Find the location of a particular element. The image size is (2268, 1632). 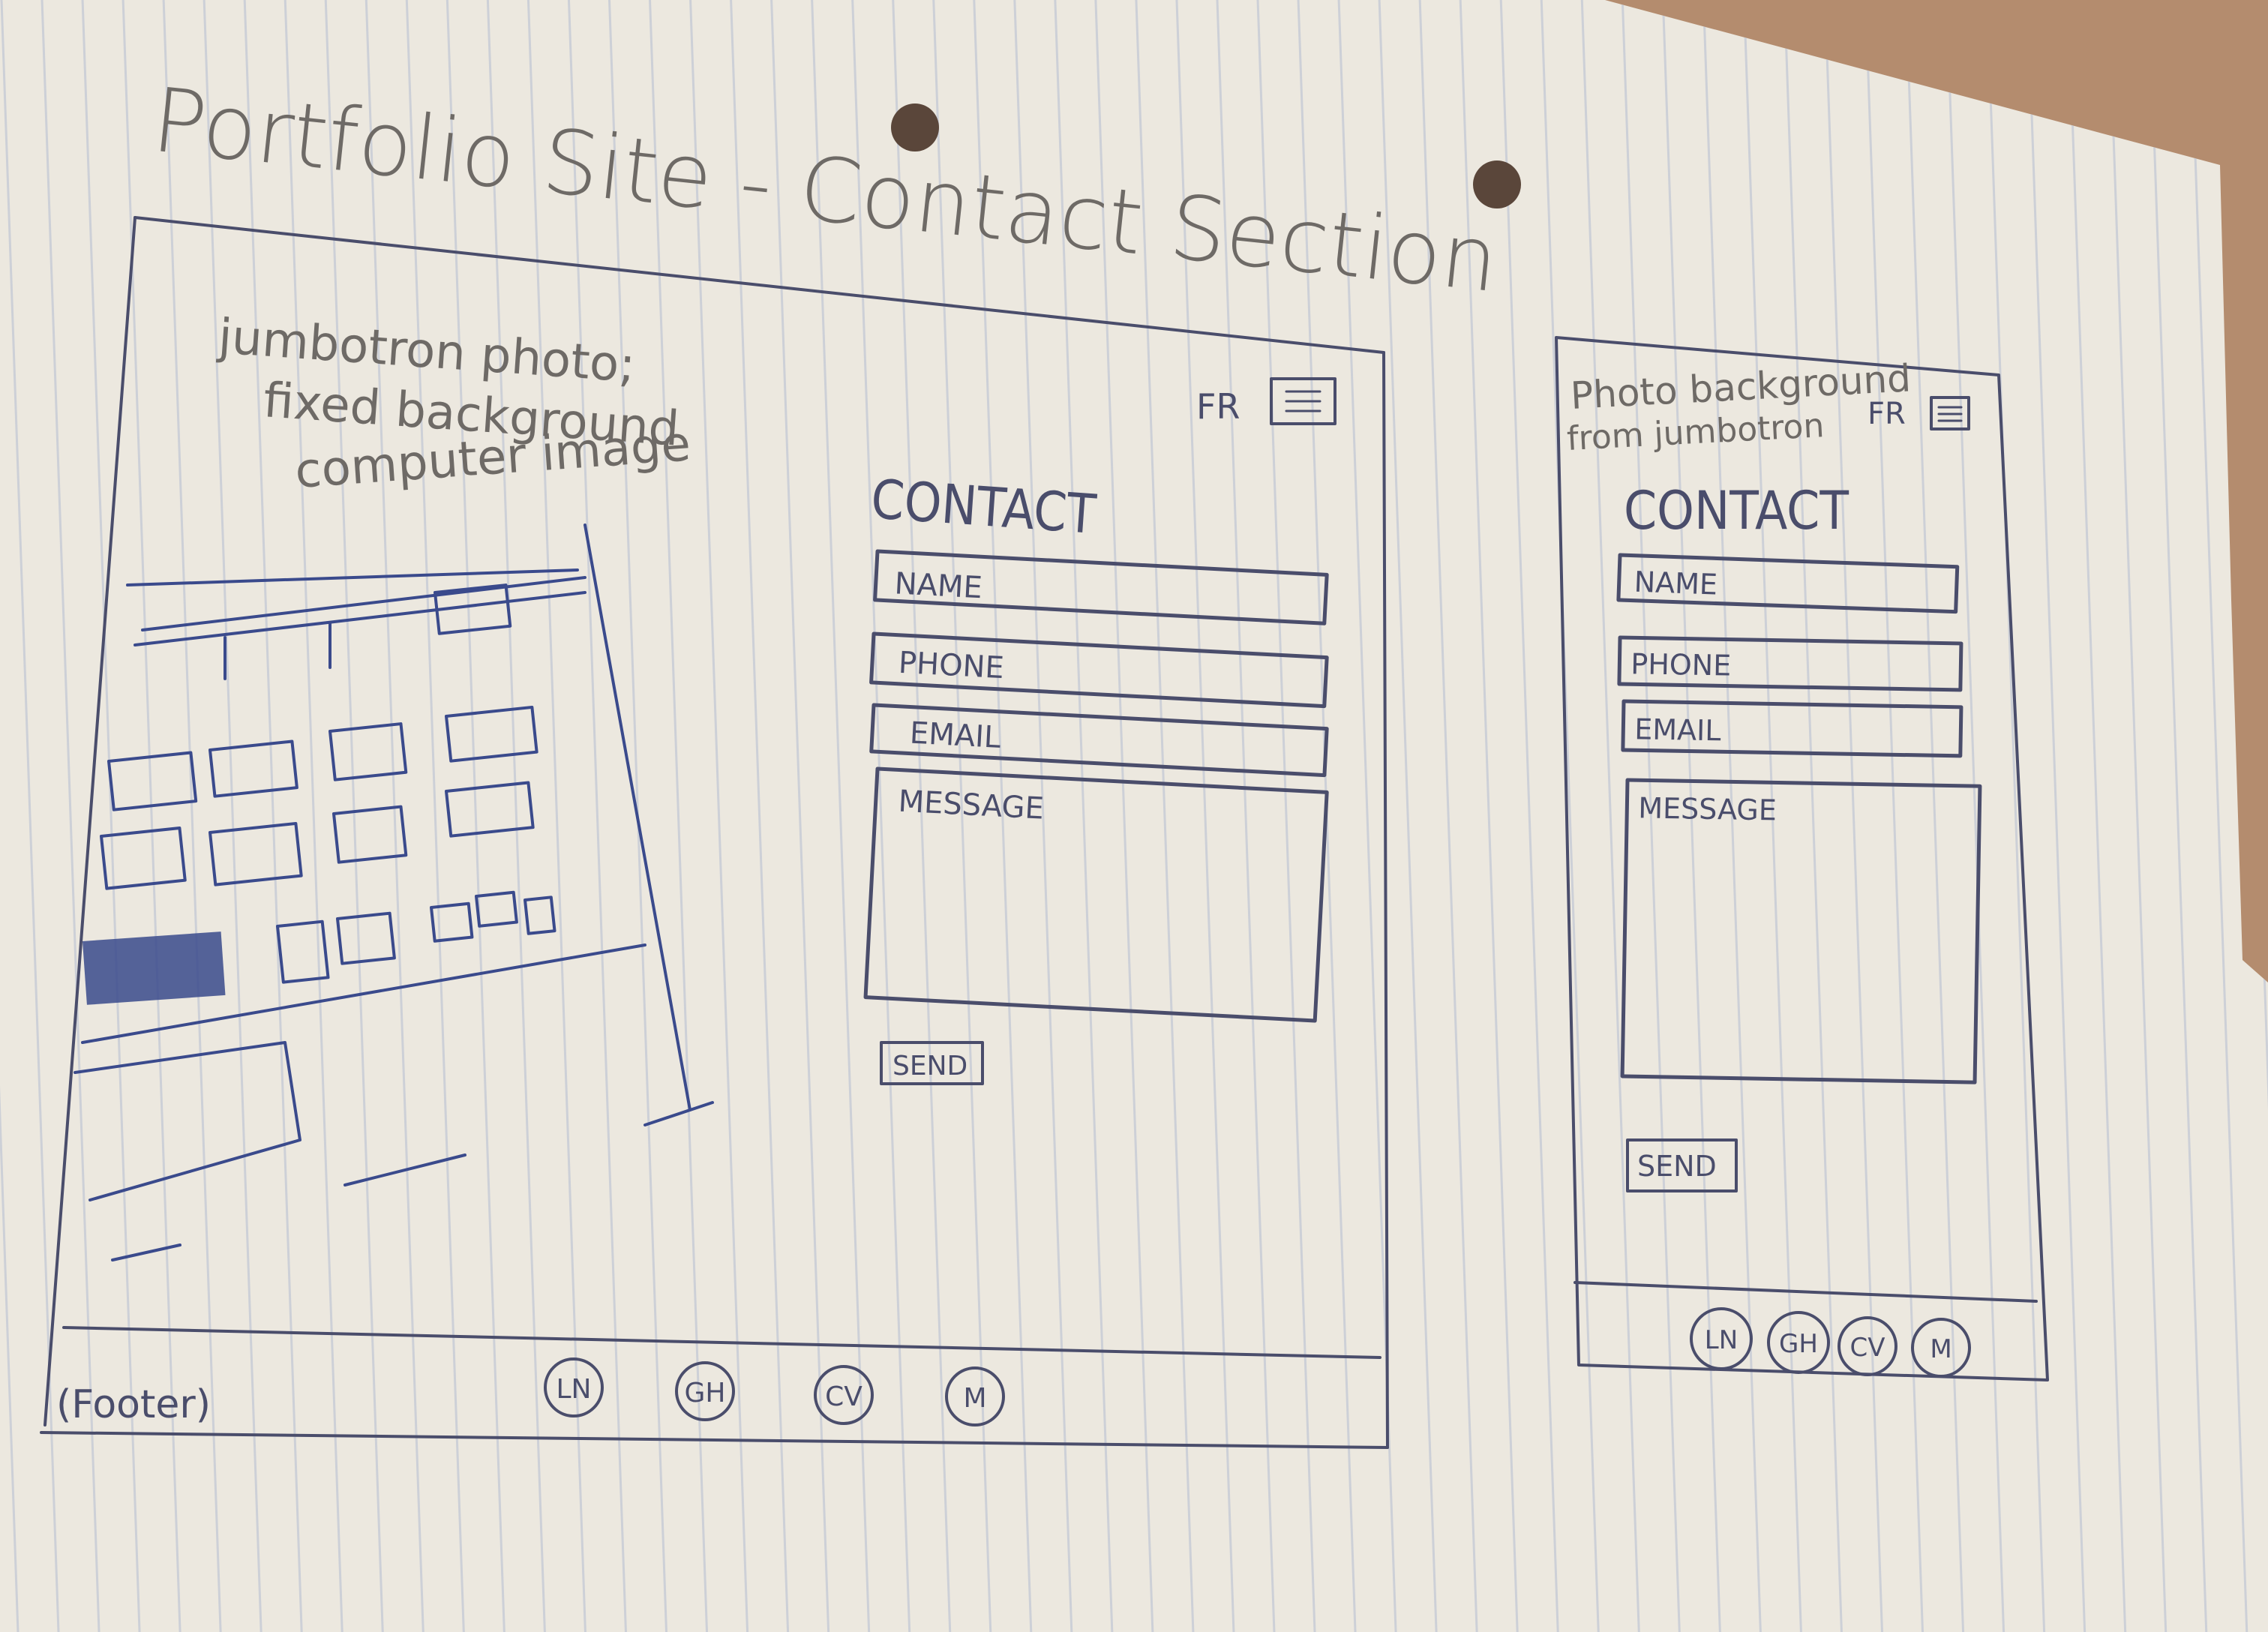

mobile-phone-field-label: PHONE is located at coordinates (1681, 664).